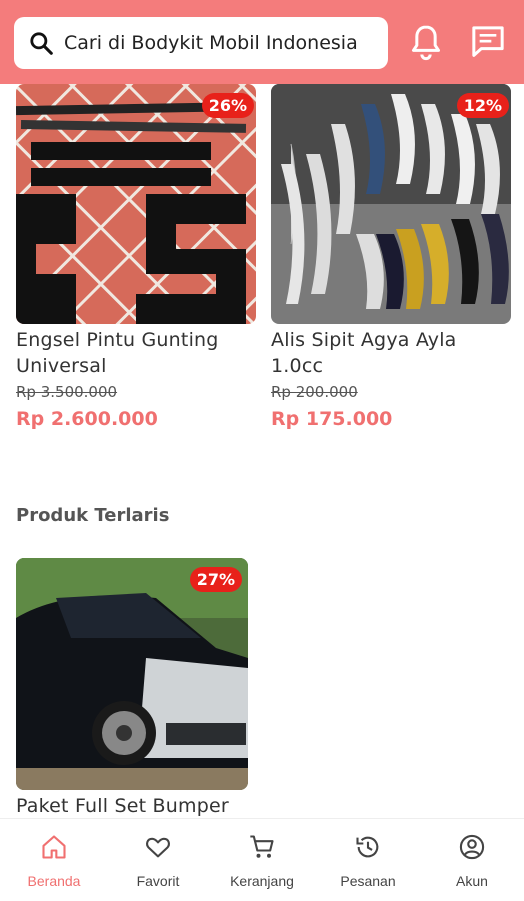 This screenshot has height=901, width=524. What do you see at coordinates (158, 847) in the screenshot?
I see `heart-icon` at bounding box center [158, 847].